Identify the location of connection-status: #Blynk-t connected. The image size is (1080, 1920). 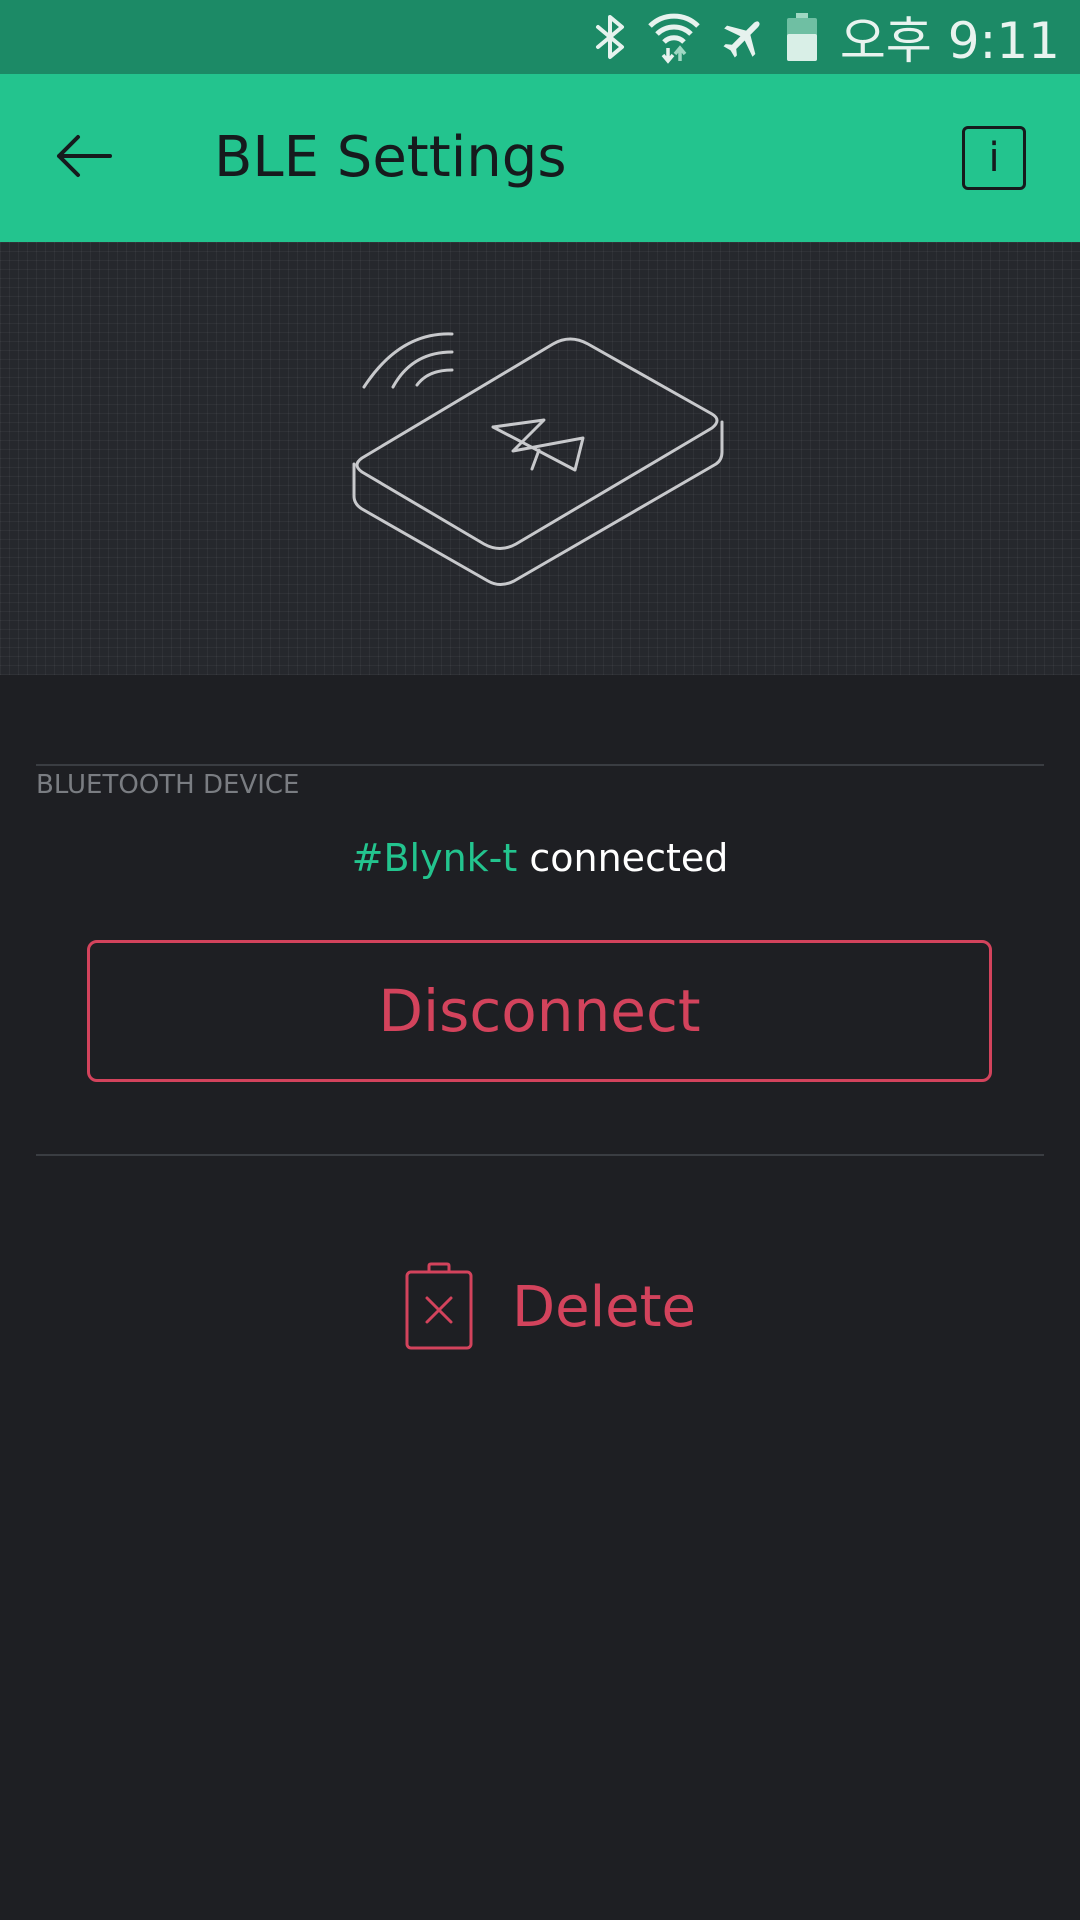
(540, 858).